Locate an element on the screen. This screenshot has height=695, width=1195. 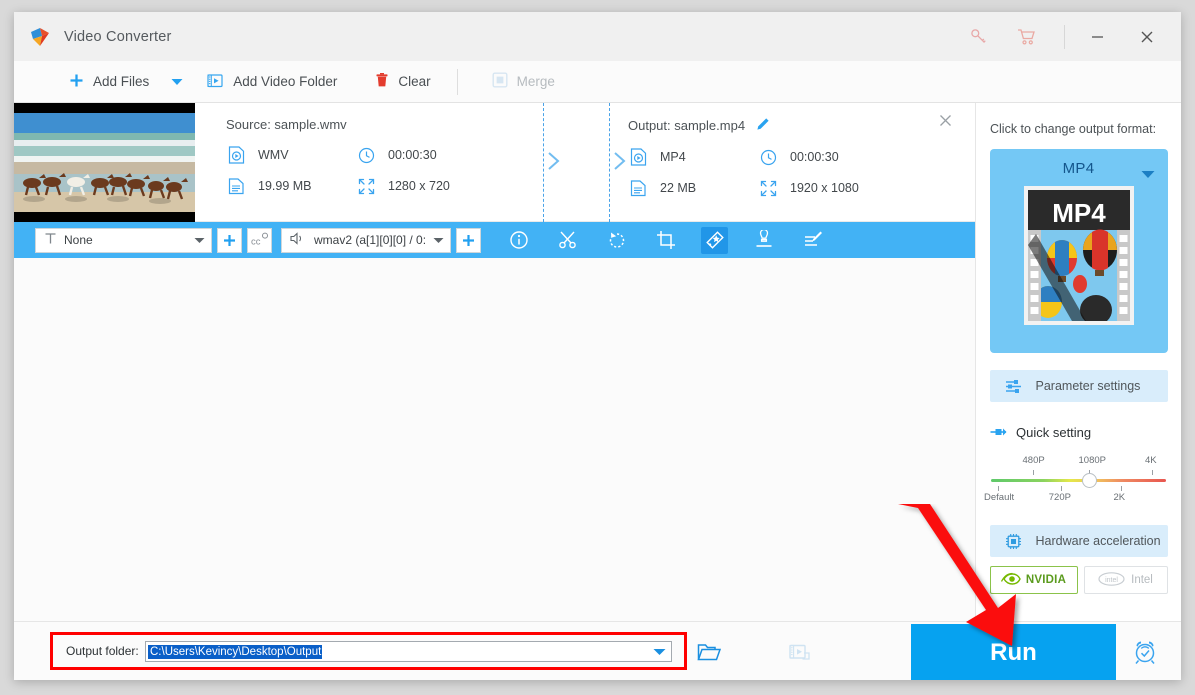
slider-tick-2k is located at coordinates (1121, 488).